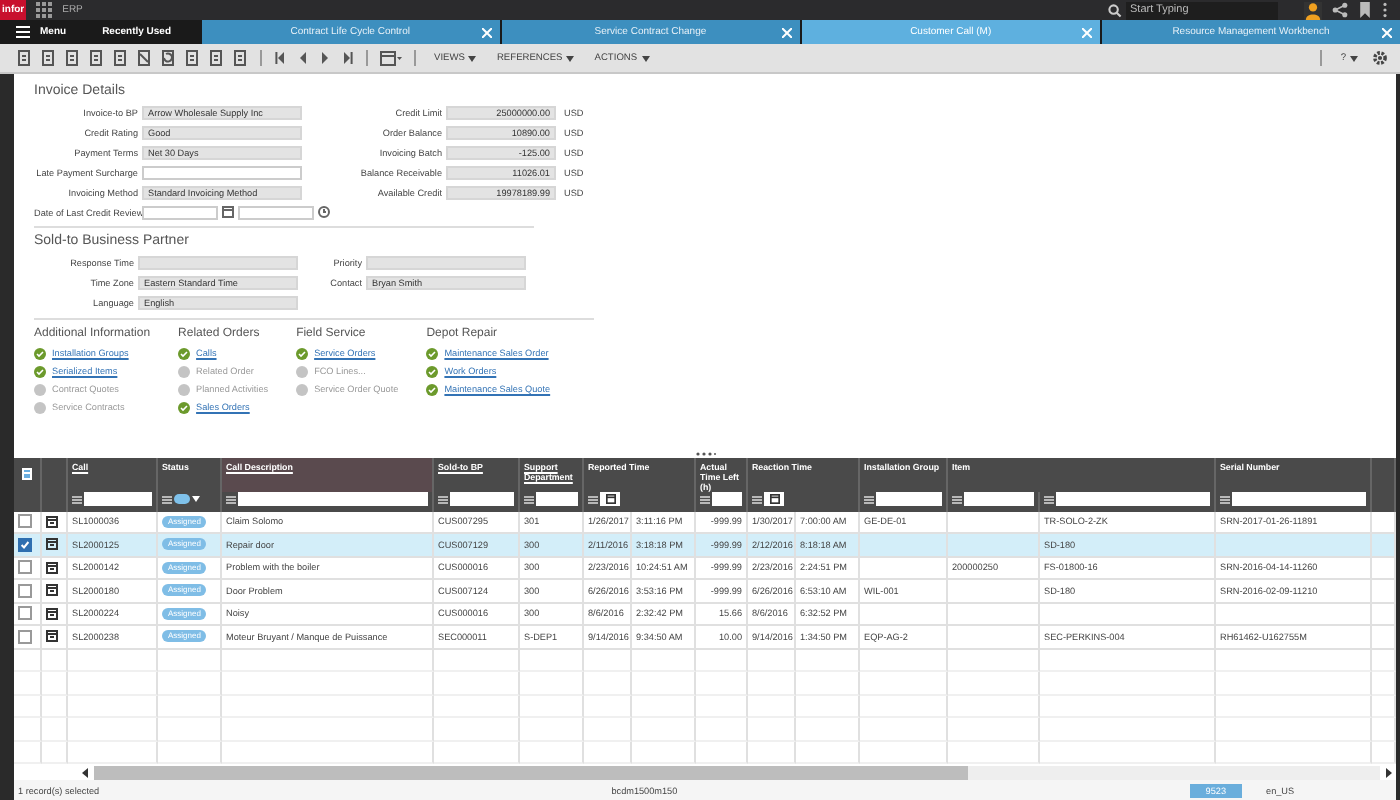 The height and width of the screenshot is (800, 1400). What do you see at coordinates (120, 58) in the screenshot?
I see `document-icon` at bounding box center [120, 58].